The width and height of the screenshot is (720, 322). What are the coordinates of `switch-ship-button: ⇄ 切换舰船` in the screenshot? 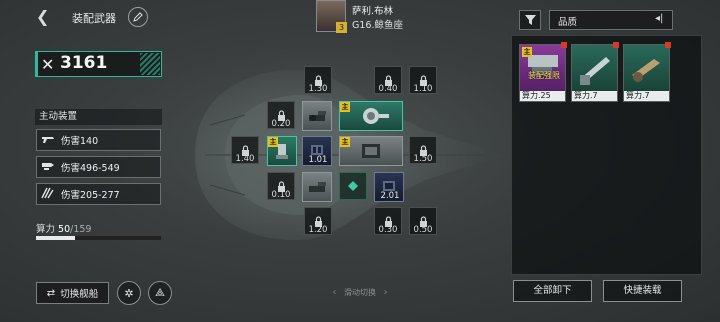 It's located at (72, 293).